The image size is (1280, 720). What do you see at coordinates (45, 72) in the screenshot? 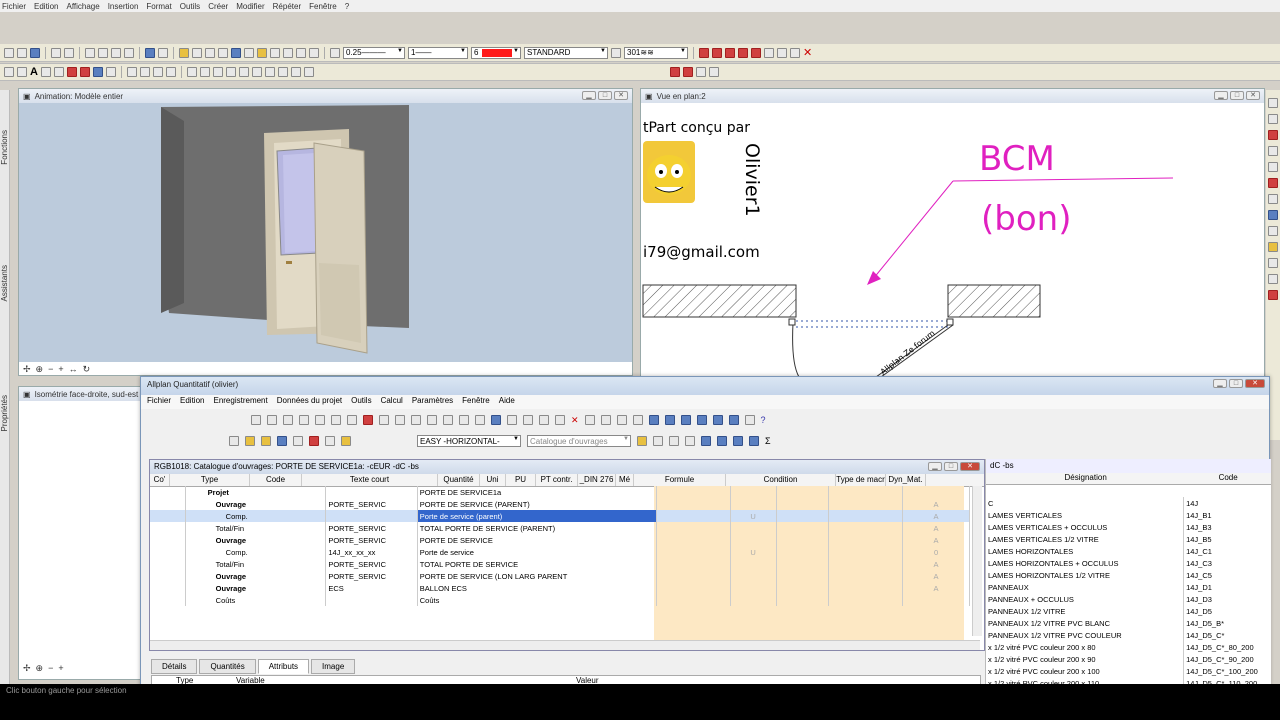
I see `dimension-icon` at bounding box center [45, 72].